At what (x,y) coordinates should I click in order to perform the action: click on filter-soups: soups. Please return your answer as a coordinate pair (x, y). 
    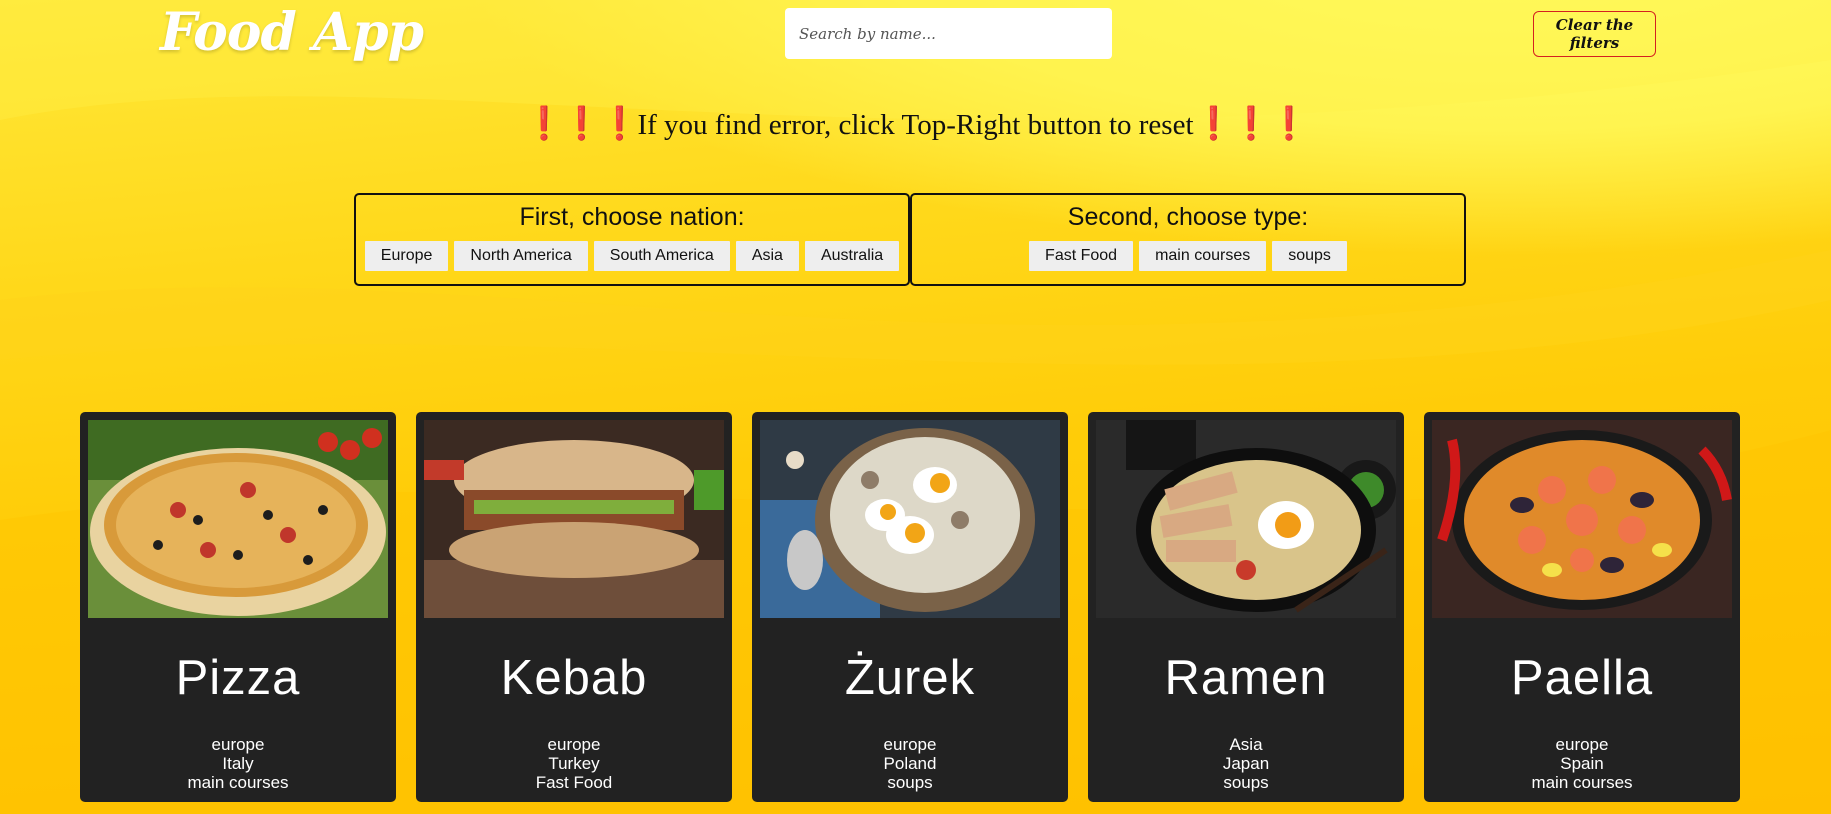
    Looking at the image, I should click on (1309, 256).